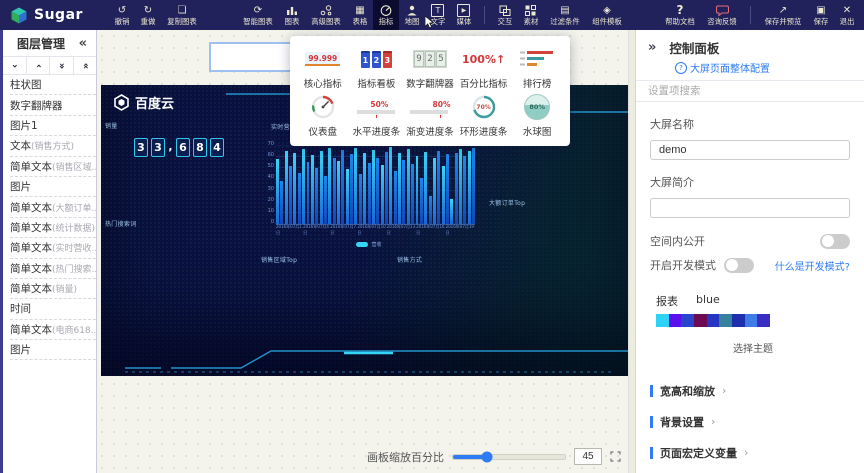  What do you see at coordinates (565, 15) in the screenshot?
I see `filter-button: ▤ 过滤条件` at bounding box center [565, 15].